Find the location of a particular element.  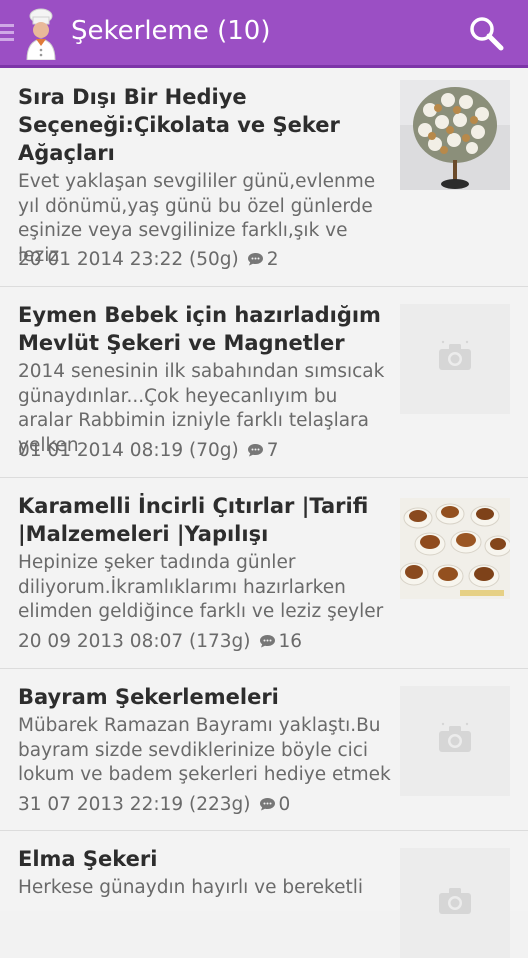

comment-count: 0 is located at coordinates (284, 804).